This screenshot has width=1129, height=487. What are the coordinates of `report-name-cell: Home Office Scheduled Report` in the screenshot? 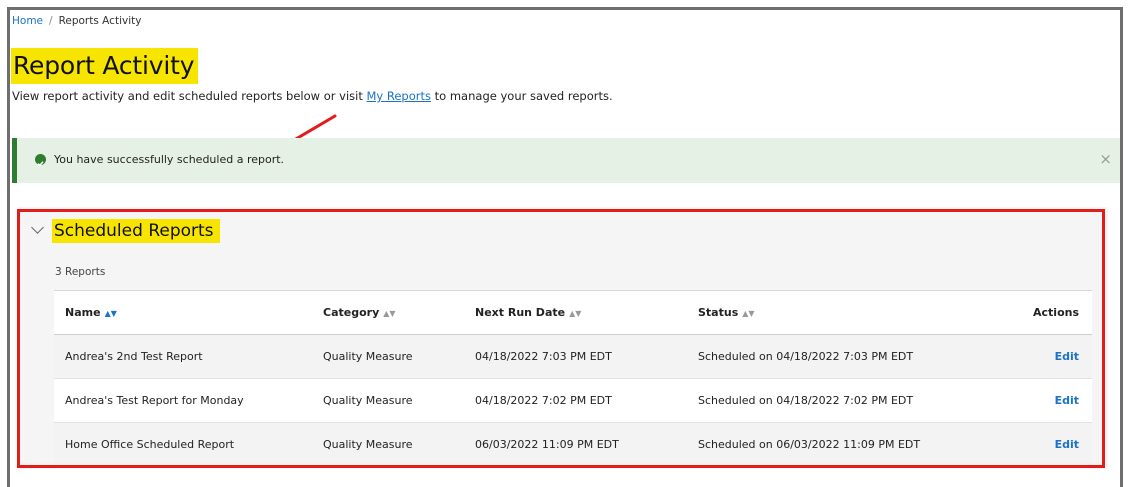 It's located at (188, 444).